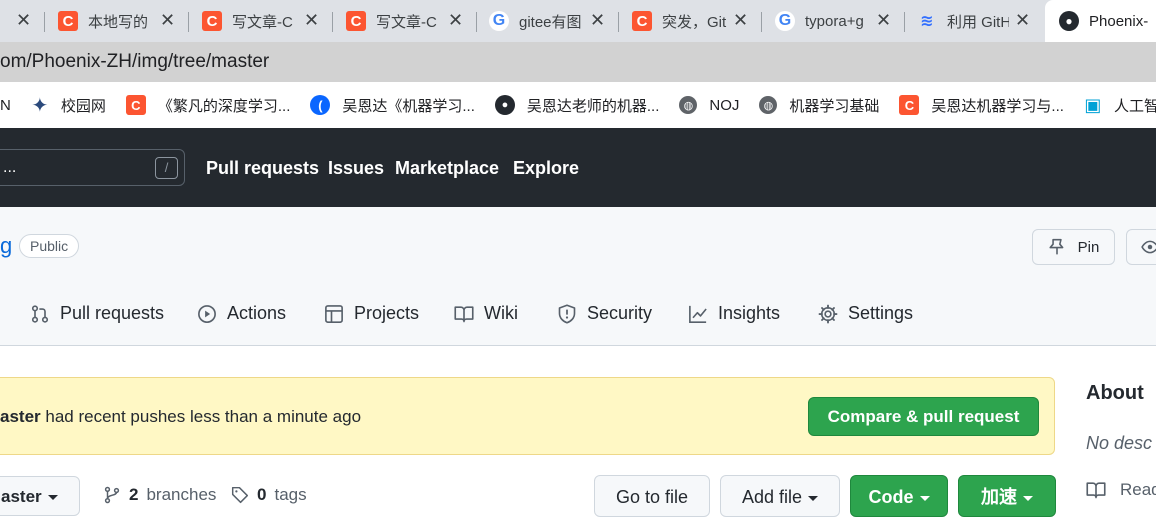 The image size is (1156, 518). Describe the element at coordinates (447, 168) in the screenshot. I see `nav-marketplace: Marketplace` at that location.